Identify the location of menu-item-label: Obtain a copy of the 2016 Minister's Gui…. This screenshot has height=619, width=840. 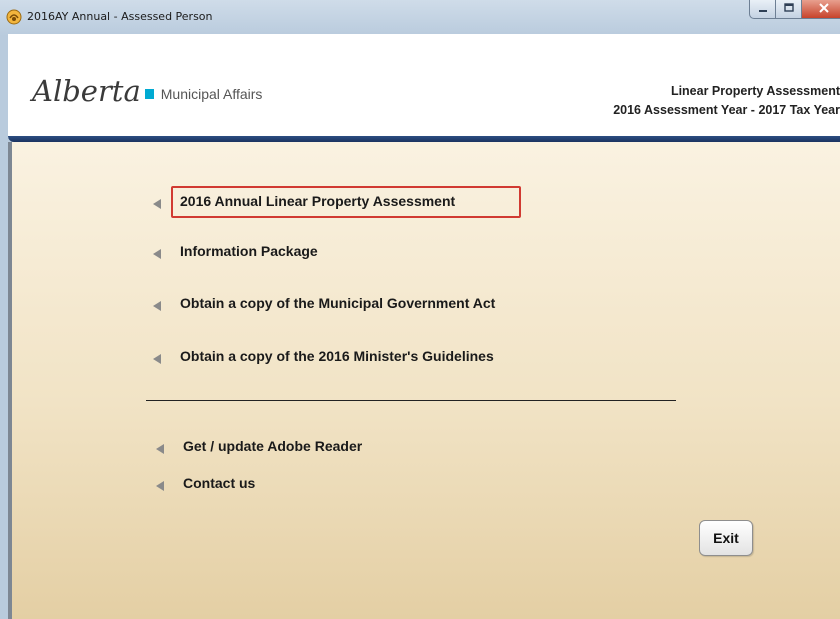
(337, 356).